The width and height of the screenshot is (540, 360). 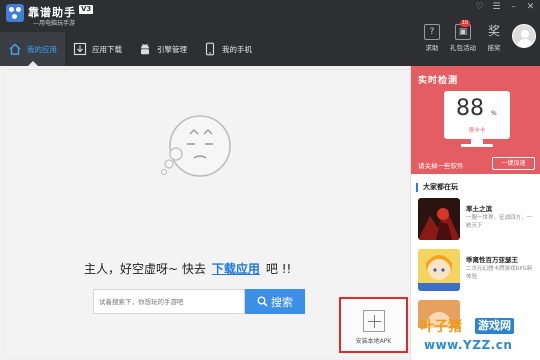 I want to click on avatar, so click(x=524, y=36).